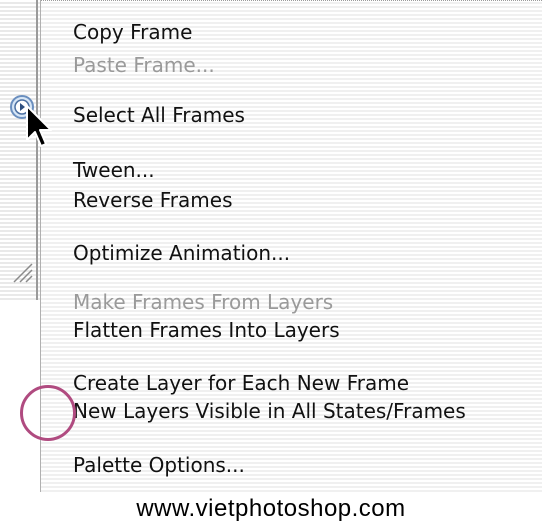 The height and width of the screenshot is (525, 542). I want to click on resize-grip-icon, so click(22, 272).